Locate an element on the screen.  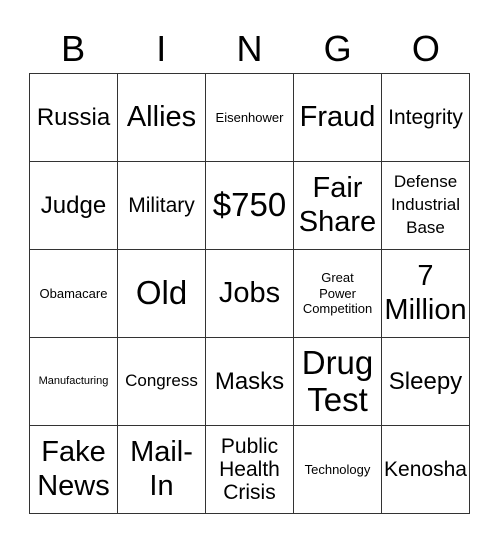
bingo-cell: Jobs is located at coordinates (250, 294).